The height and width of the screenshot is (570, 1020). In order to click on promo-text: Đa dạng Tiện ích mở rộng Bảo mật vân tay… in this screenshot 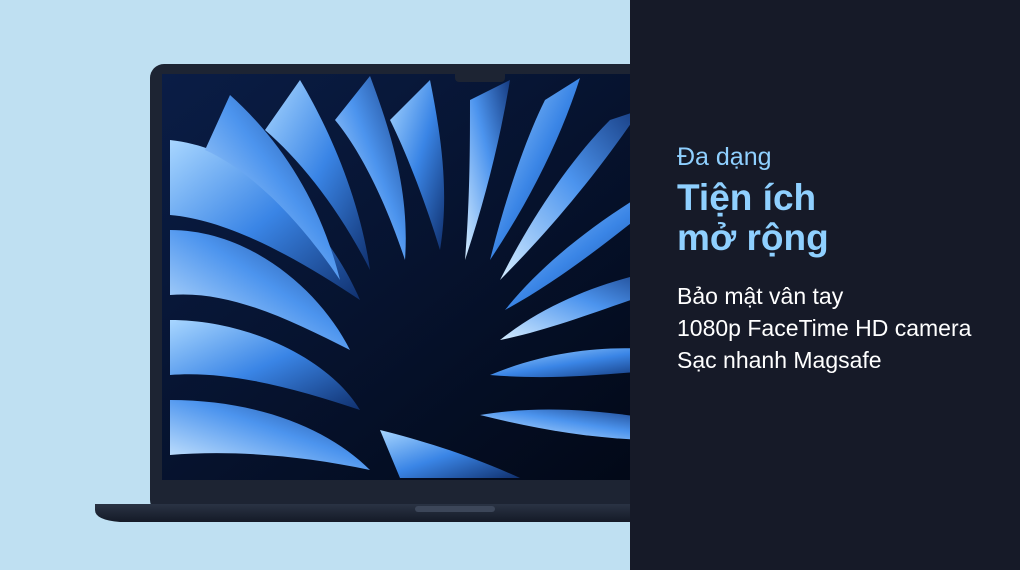, I will do `click(847, 258)`.